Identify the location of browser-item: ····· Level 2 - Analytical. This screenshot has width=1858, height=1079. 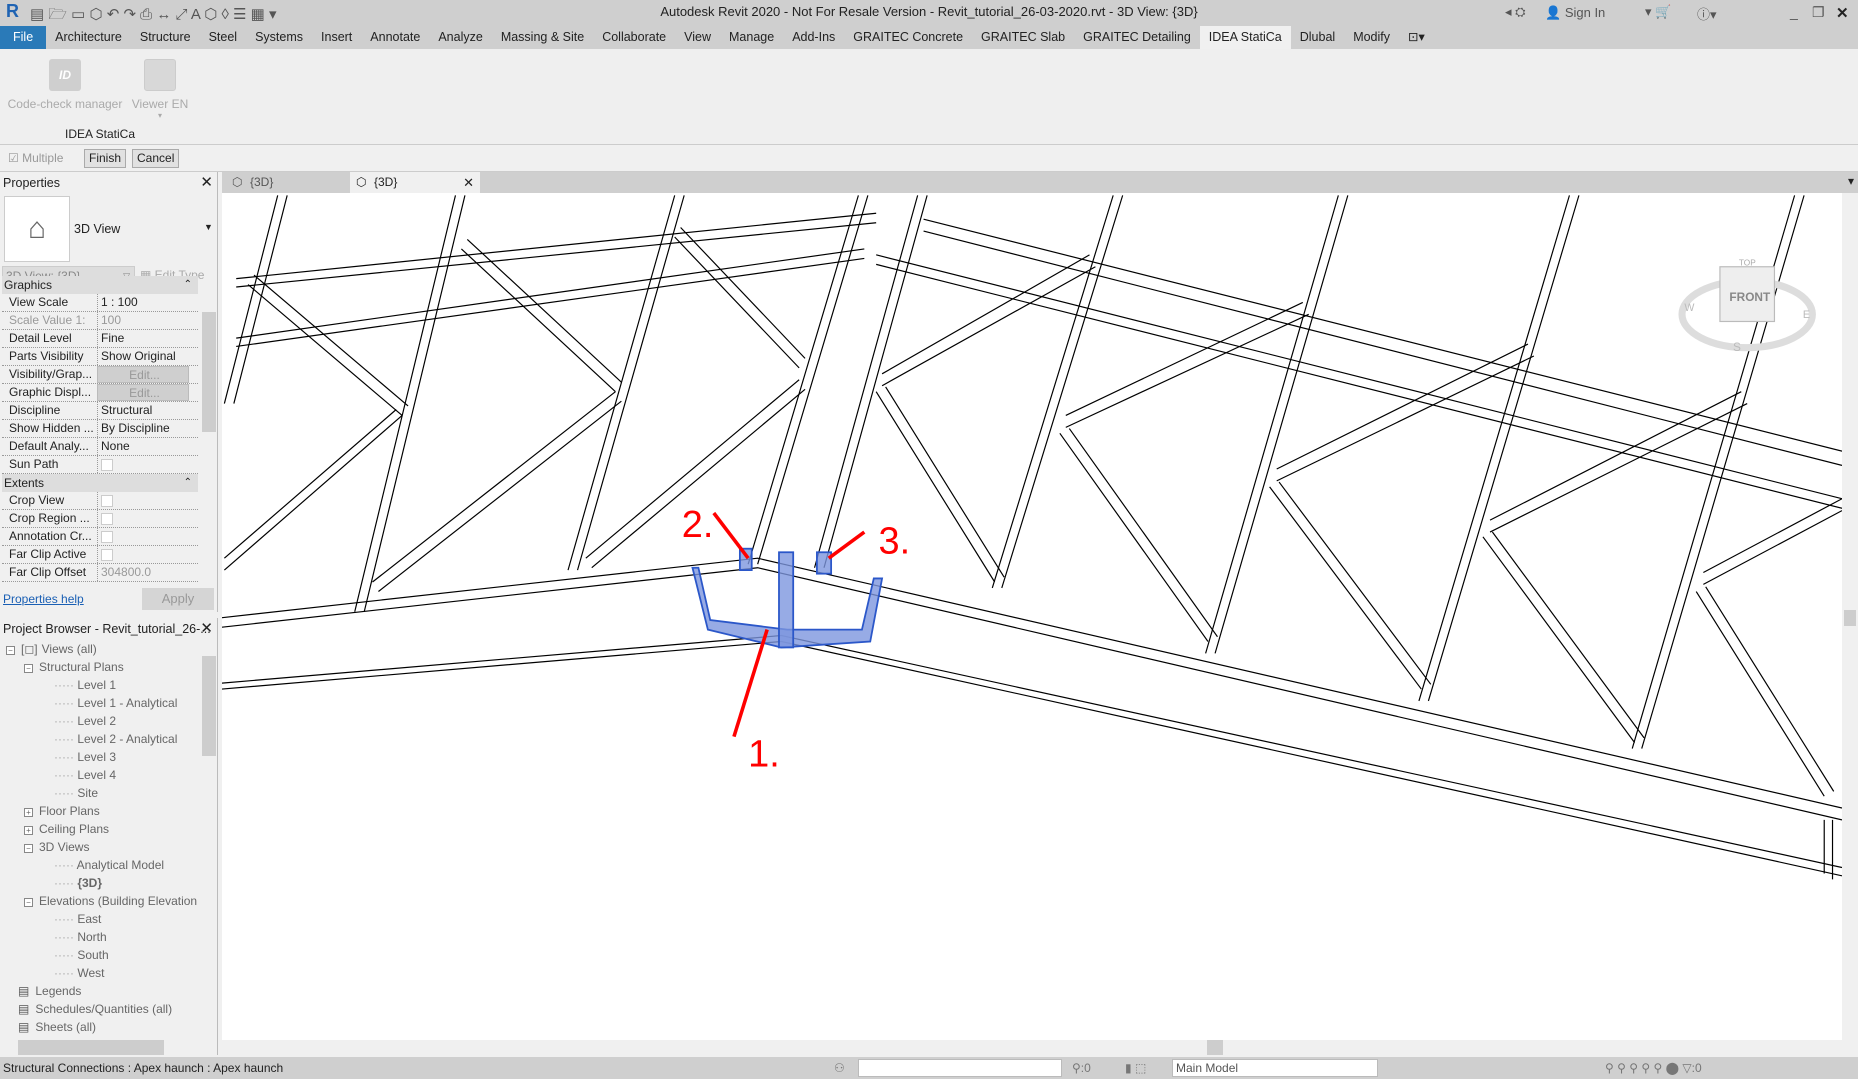
(115, 739).